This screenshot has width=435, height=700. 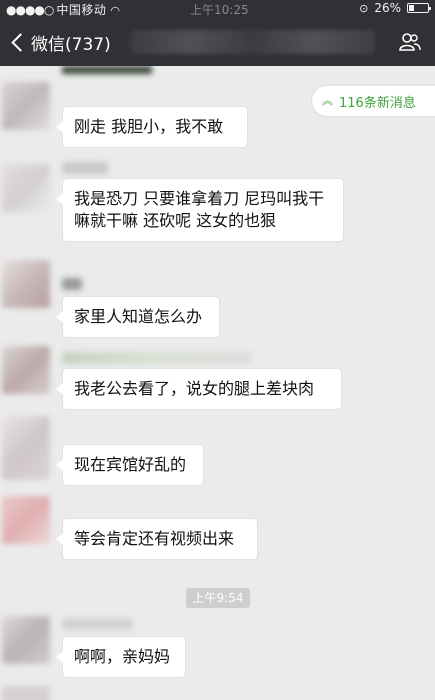 I want to click on wifi-icon: ◠, so click(x=115, y=10).